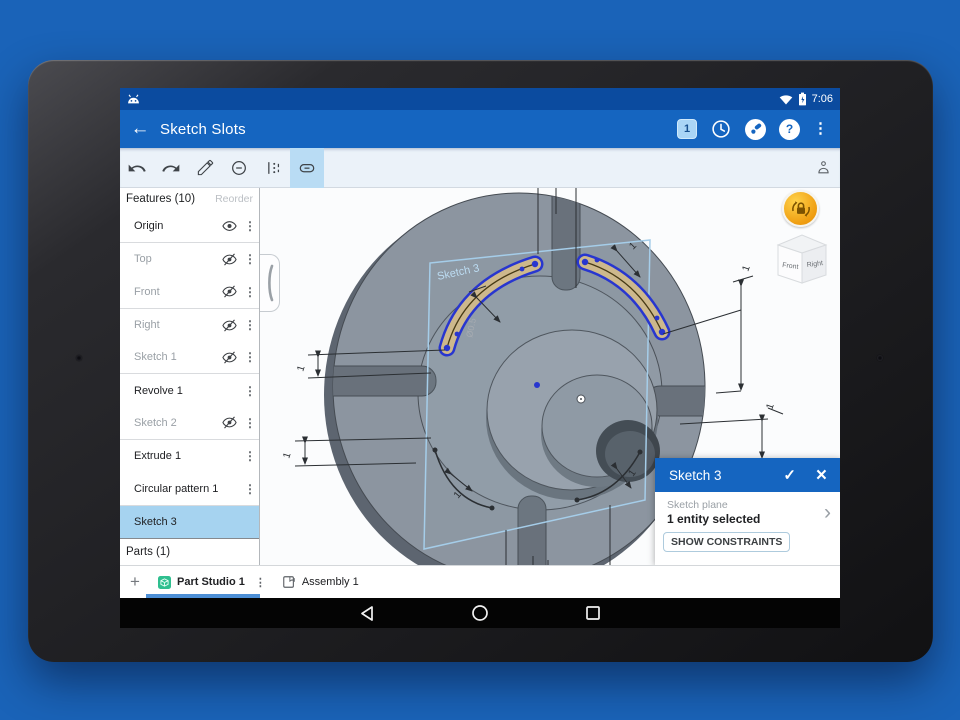  I want to click on accept-check-button: ✓, so click(789, 475).